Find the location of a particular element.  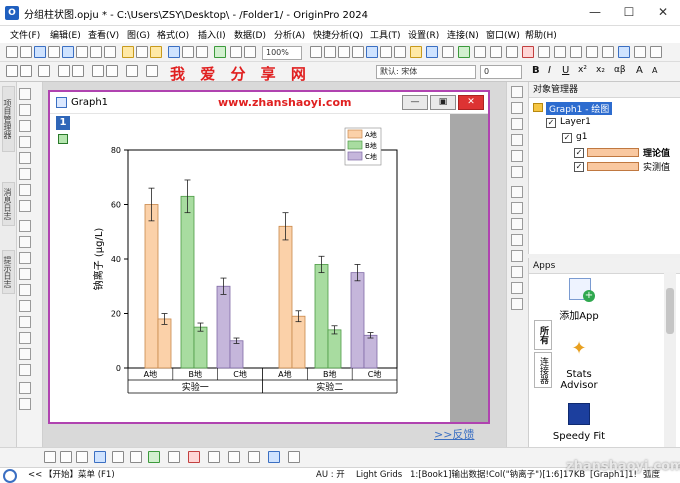

data-reader-icon is located at coordinates (25, 158).